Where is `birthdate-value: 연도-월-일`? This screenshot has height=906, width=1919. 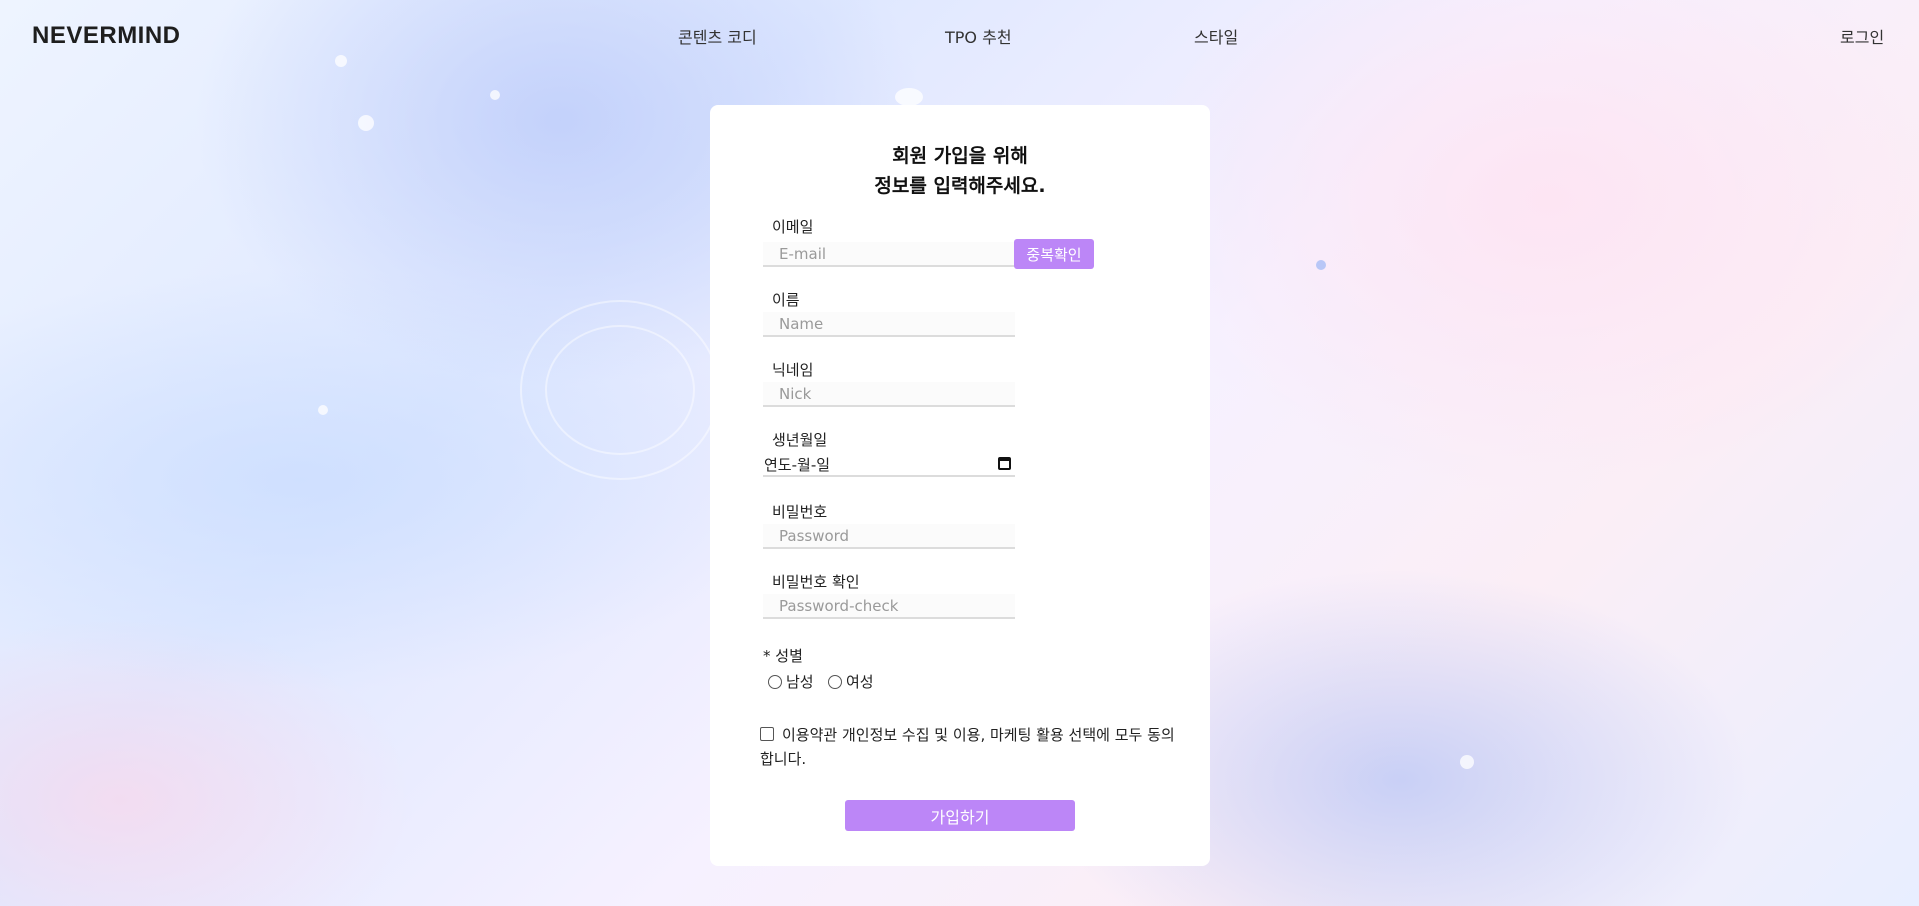 birthdate-value: 연도-월-일 is located at coordinates (797, 465).